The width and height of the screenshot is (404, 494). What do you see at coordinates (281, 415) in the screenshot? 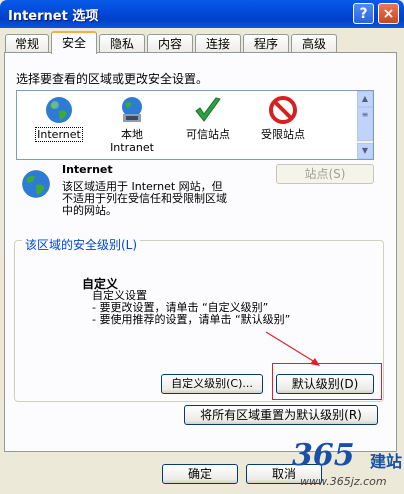
I see `reset-all-zones-button: 将所有区域重置为默认级别(R)` at bounding box center [281, 415].